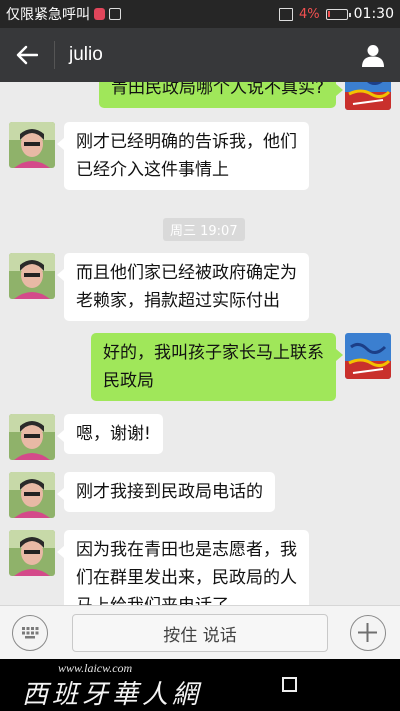  I want to click on keyboard-icon, so click(30, 633).